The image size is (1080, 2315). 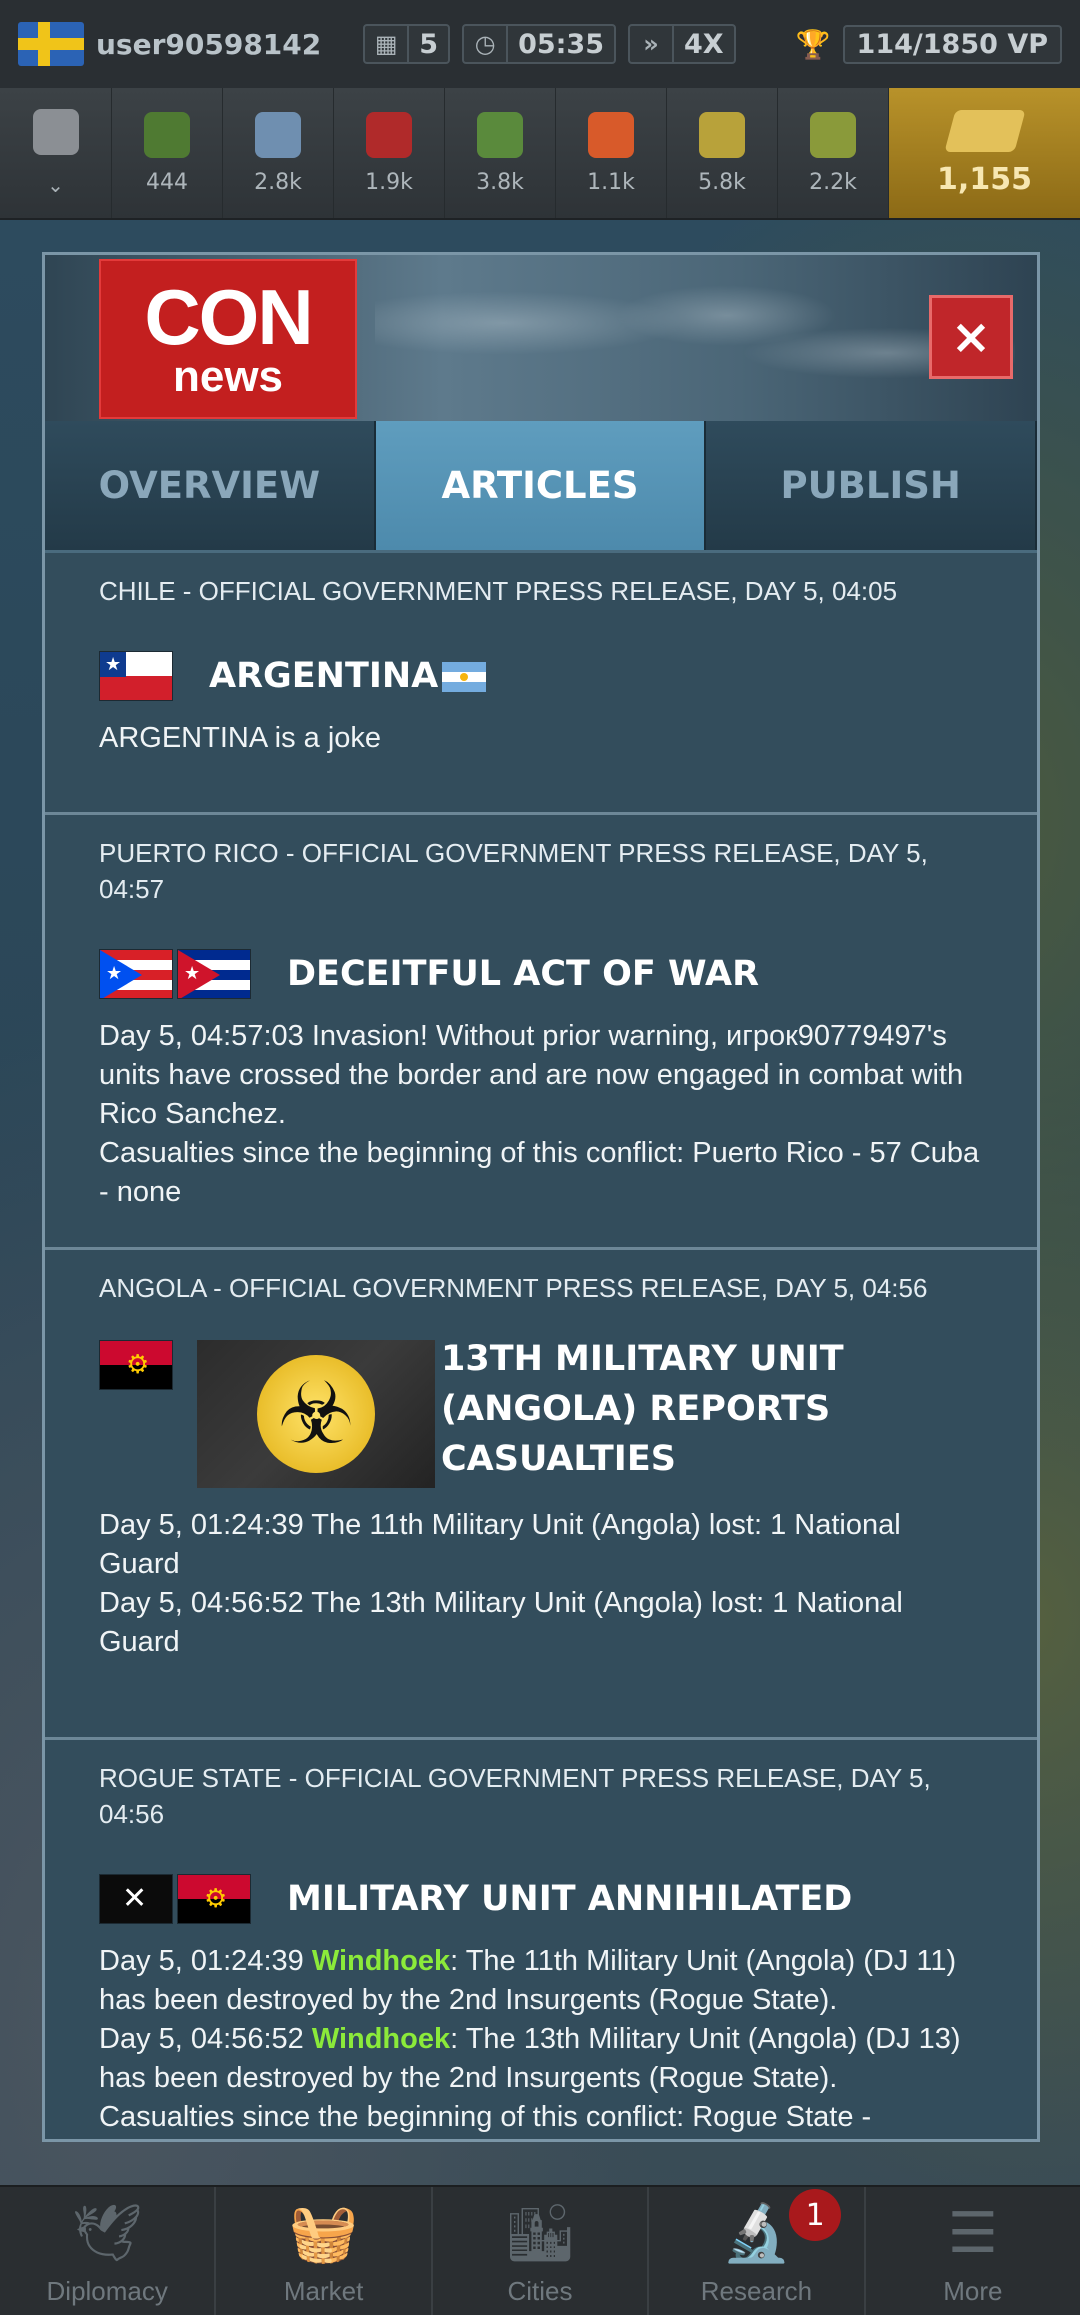 What do you see at coordinates (389, 182) in the screenshot?
I see `resource-value: 1.9k` at bounding box center [389, 182].